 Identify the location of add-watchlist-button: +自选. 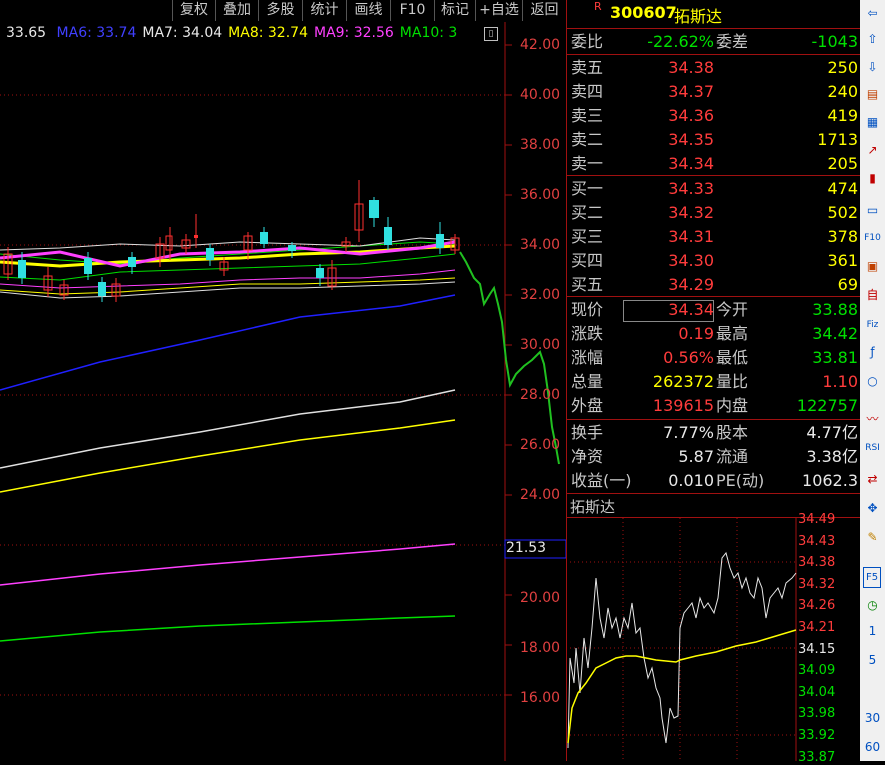
(498, 10).